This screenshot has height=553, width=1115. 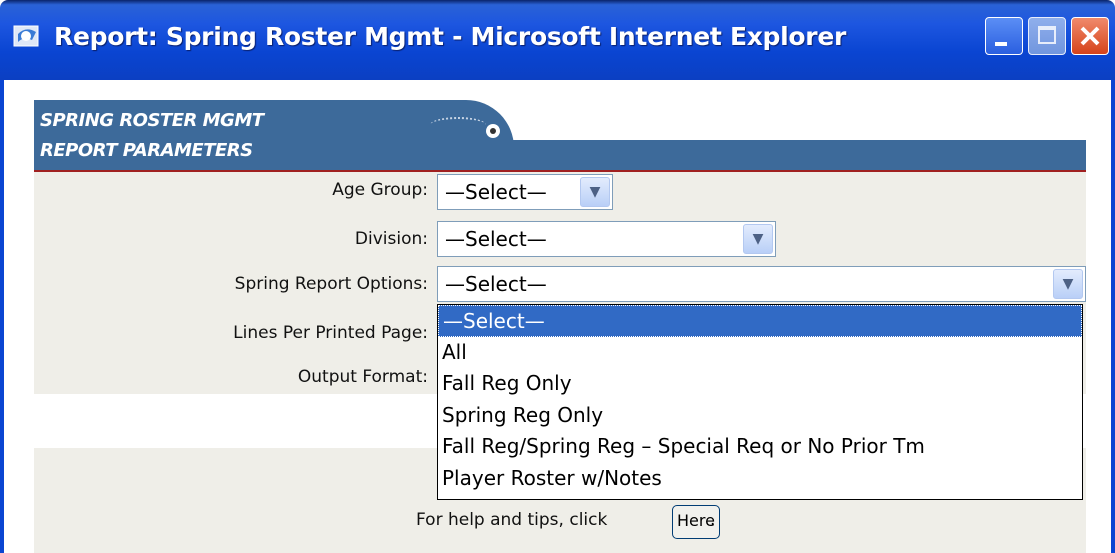 I want to click on spring-report-options-label: Spring Report Options:, so click(x=331, y=284).